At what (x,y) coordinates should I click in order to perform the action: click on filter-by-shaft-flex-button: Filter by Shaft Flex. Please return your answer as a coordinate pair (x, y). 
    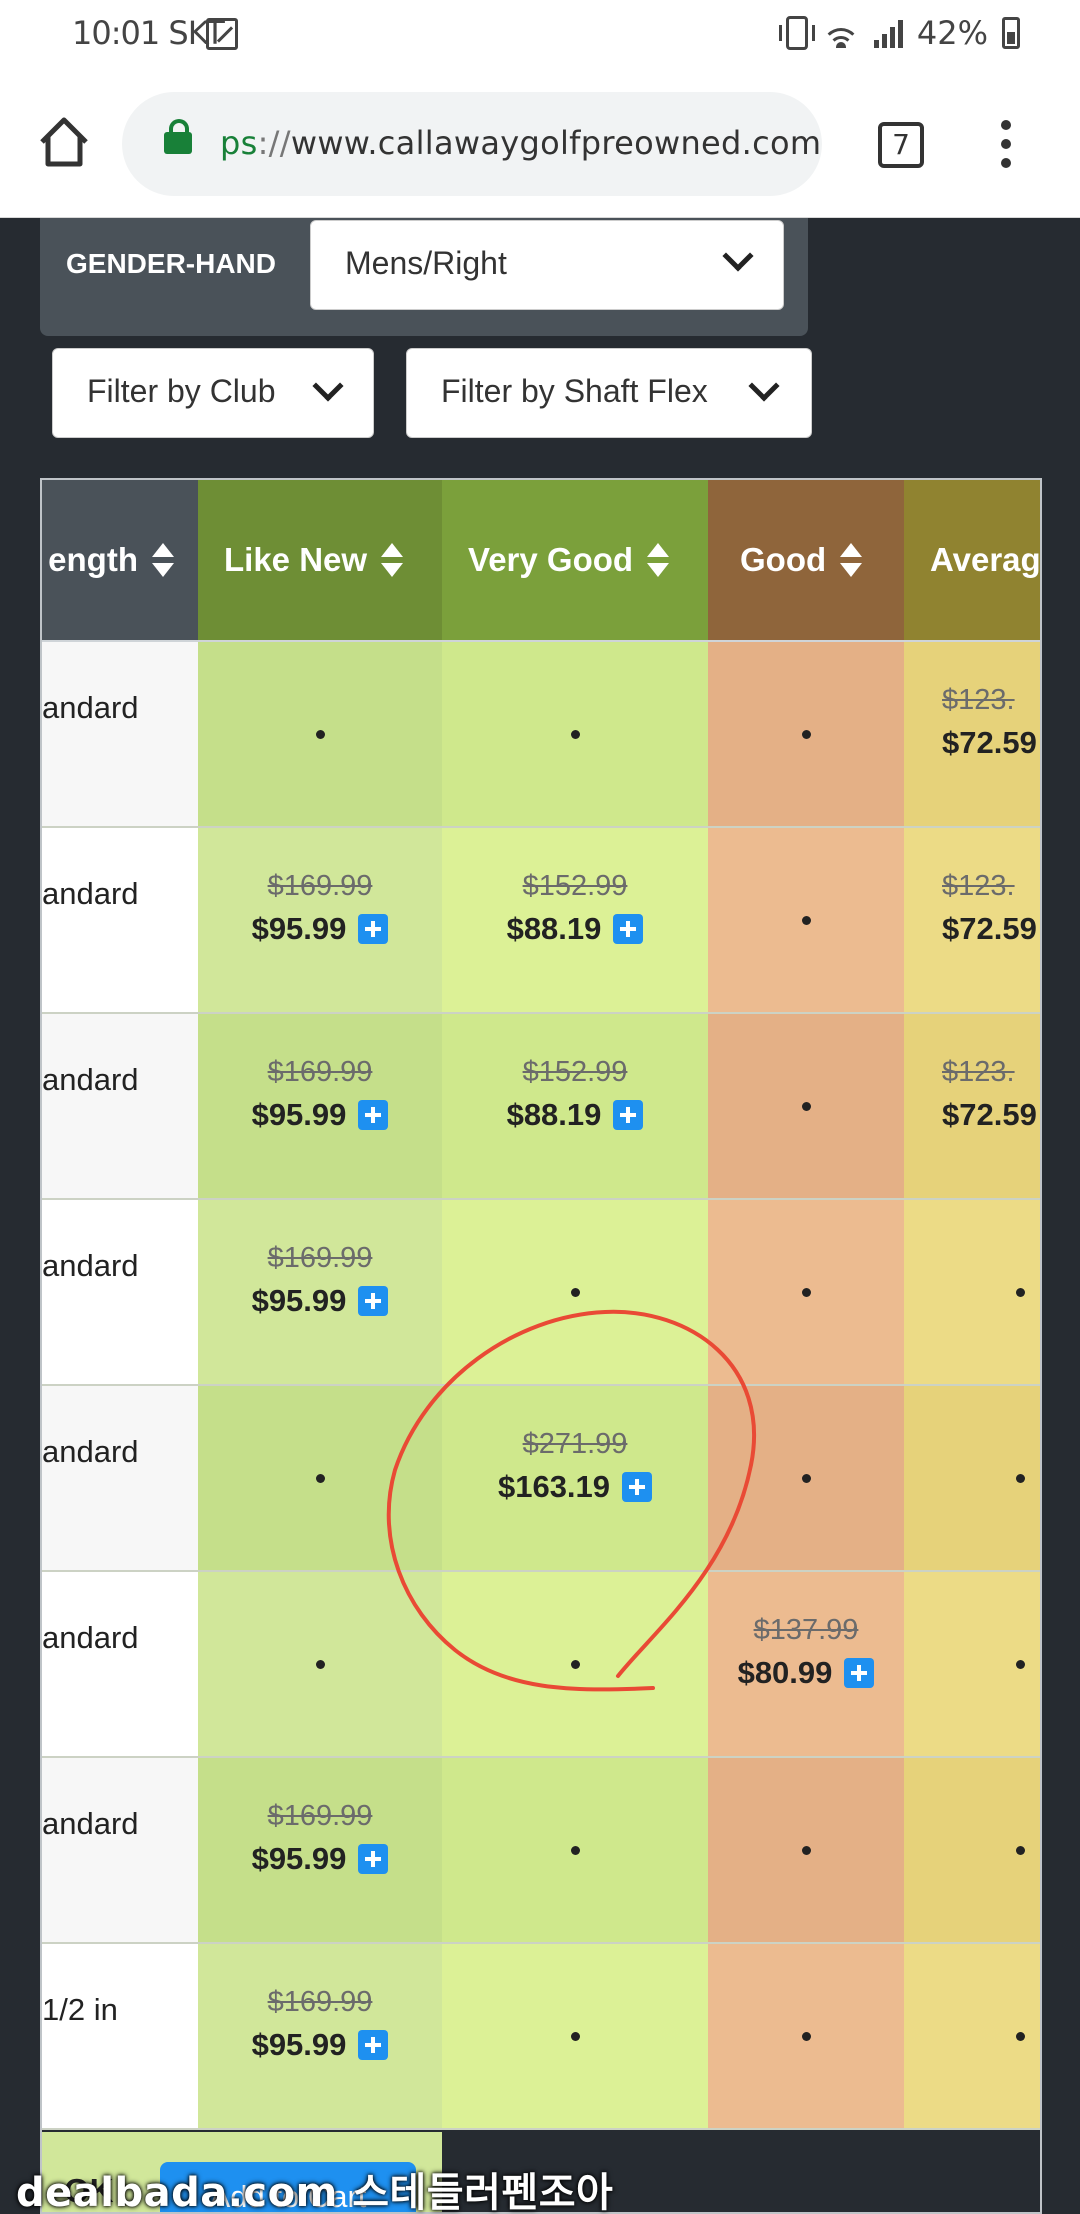
    Looking at the image, I should click on (609, 393).